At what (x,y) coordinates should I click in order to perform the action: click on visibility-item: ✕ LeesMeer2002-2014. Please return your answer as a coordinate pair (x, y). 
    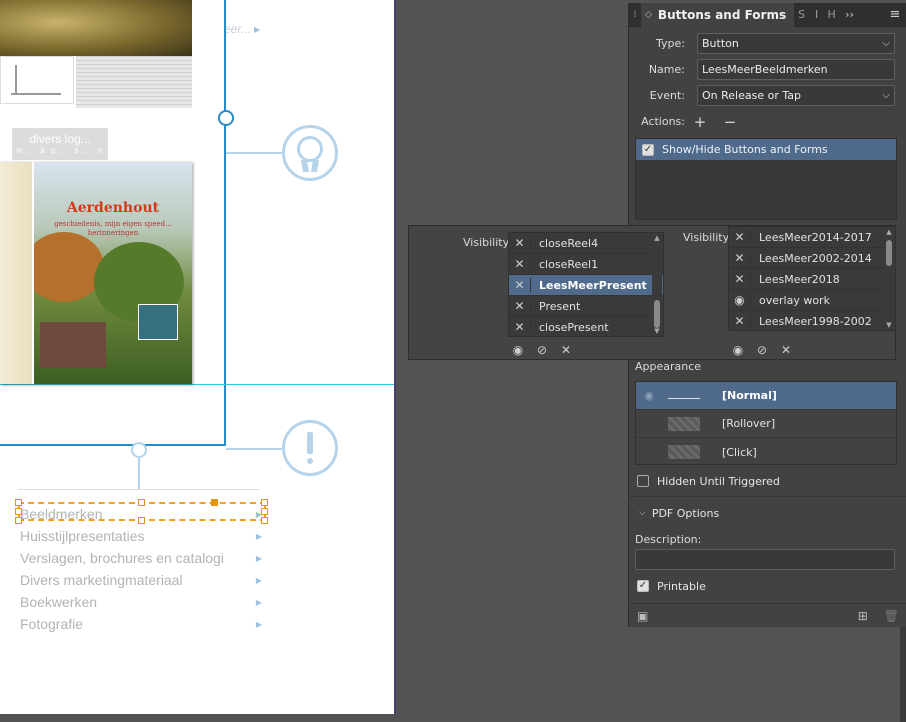
    Looking at the image, I should click on (812, 258).